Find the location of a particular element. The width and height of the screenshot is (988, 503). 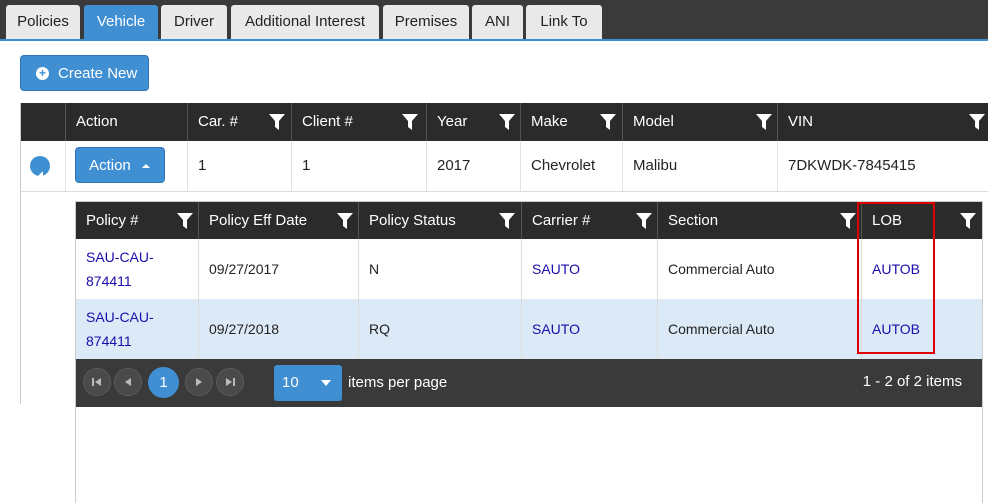

next-page-button is located at coordinates (199, 382).